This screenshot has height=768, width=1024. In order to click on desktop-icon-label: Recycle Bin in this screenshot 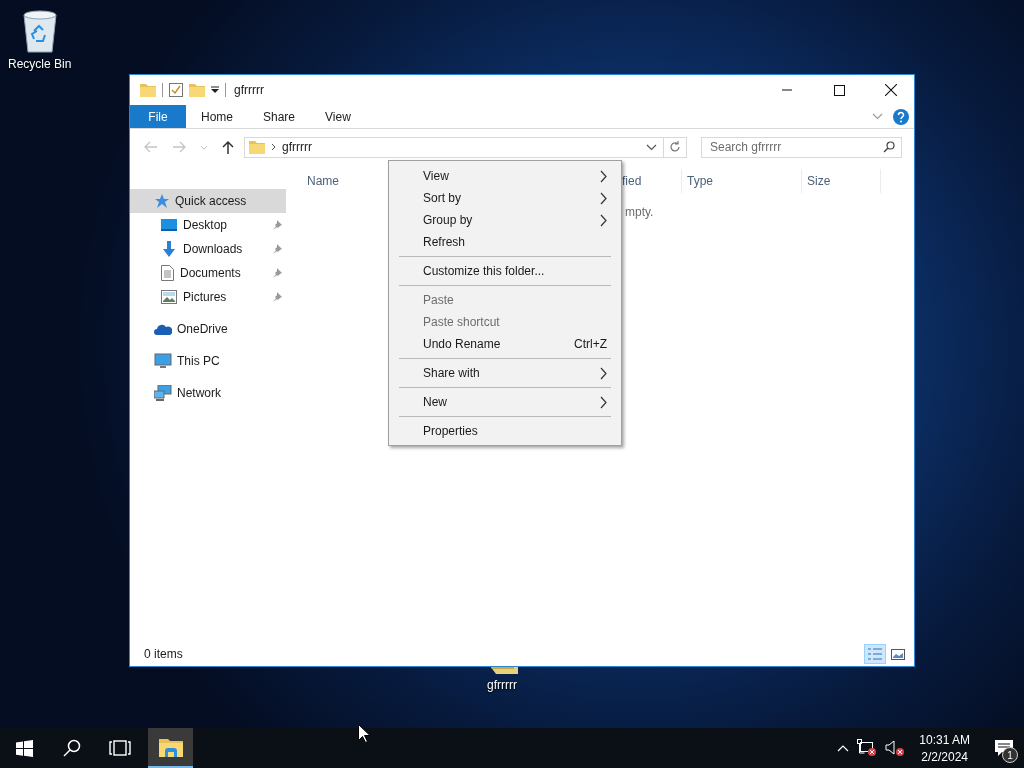, I will do `click(40, 64)`.